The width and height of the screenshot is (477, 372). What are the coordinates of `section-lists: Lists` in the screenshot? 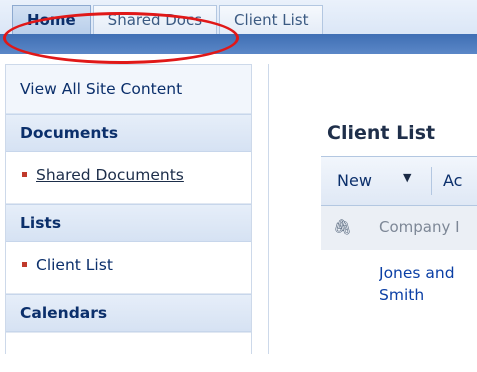 It's located at (128, 223).